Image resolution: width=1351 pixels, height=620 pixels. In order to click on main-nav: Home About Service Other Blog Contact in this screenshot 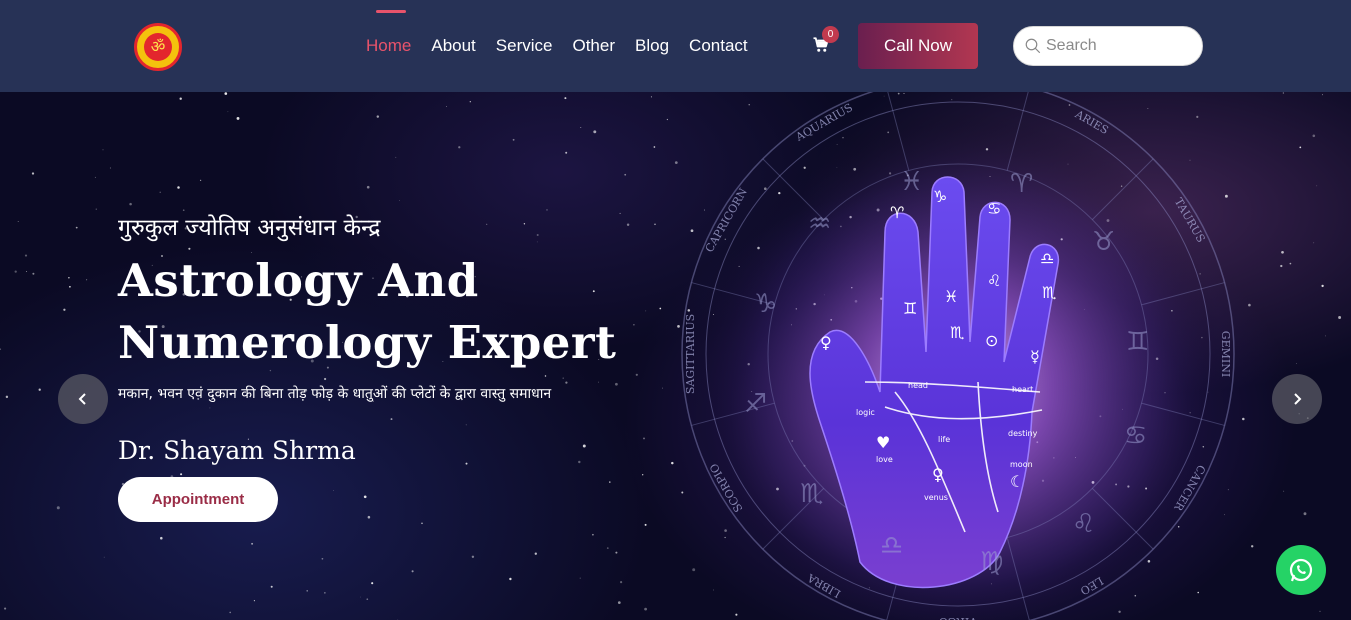, I will do `click(567, 34)`.